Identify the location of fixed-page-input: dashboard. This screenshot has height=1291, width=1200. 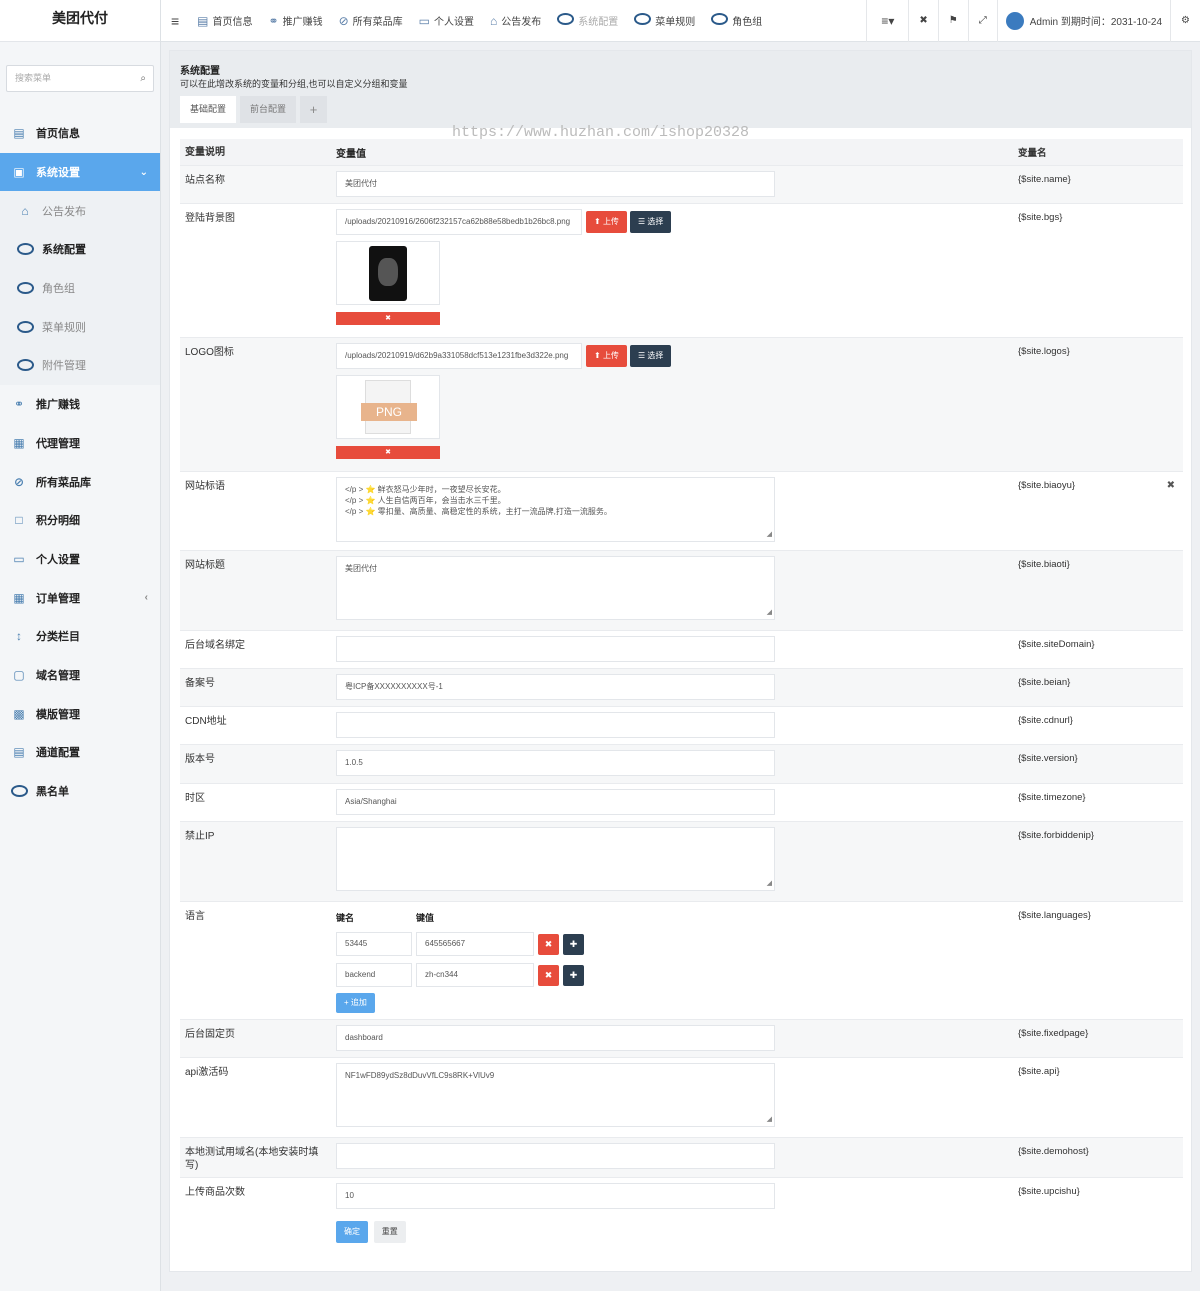
(555, 1038).